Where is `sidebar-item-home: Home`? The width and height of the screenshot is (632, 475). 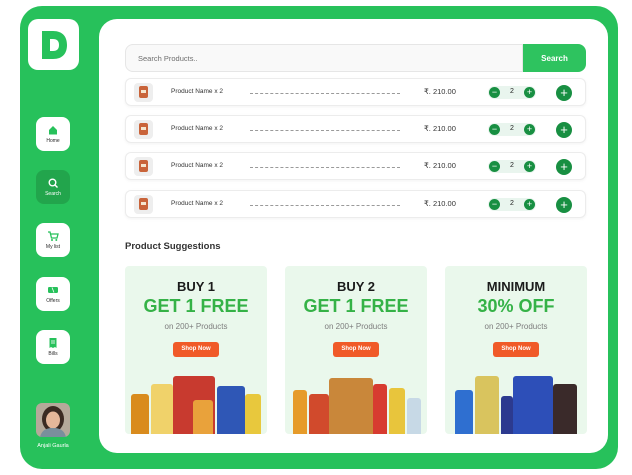
sidebar-item-home: Home is located at coordinates (53, 134).